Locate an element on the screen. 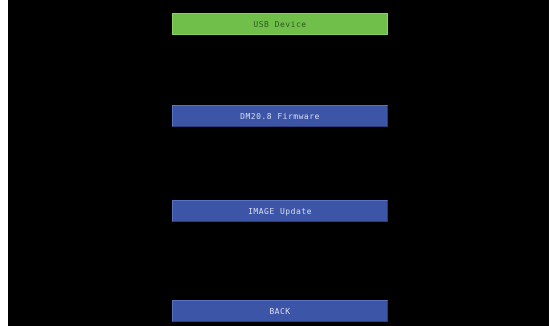  usb-device-button: USB Device is located at coordinates (280, 24).